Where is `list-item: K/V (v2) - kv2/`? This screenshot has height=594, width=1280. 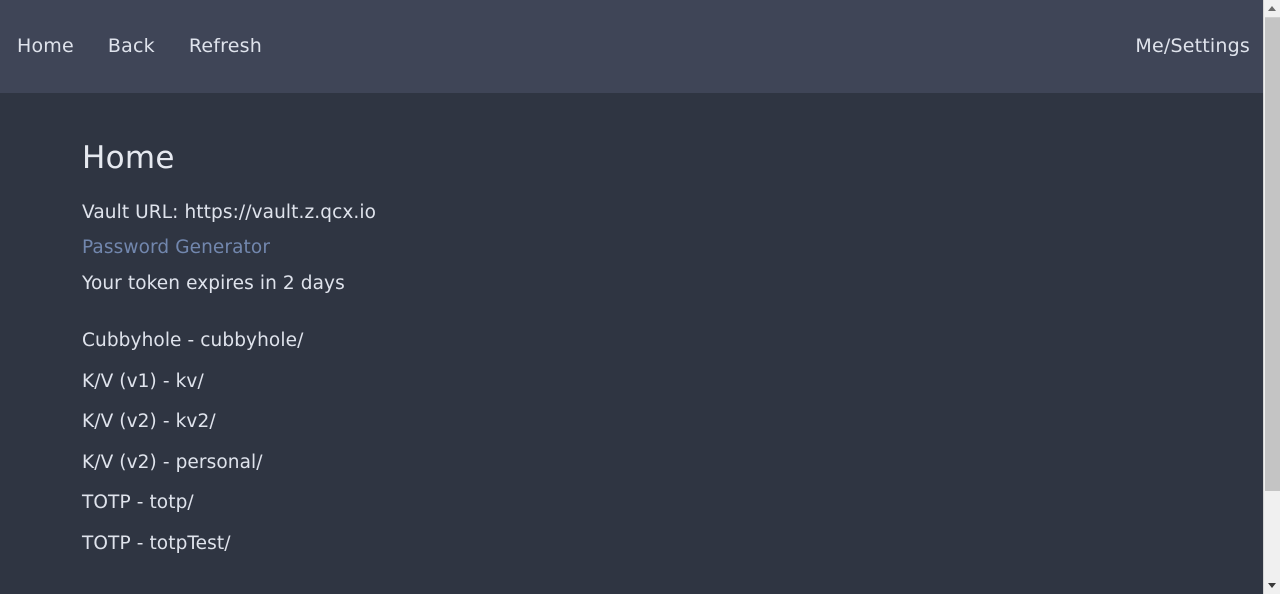
list-item: K/V (v2) - kv2/ is located at coordinates (672, 422).